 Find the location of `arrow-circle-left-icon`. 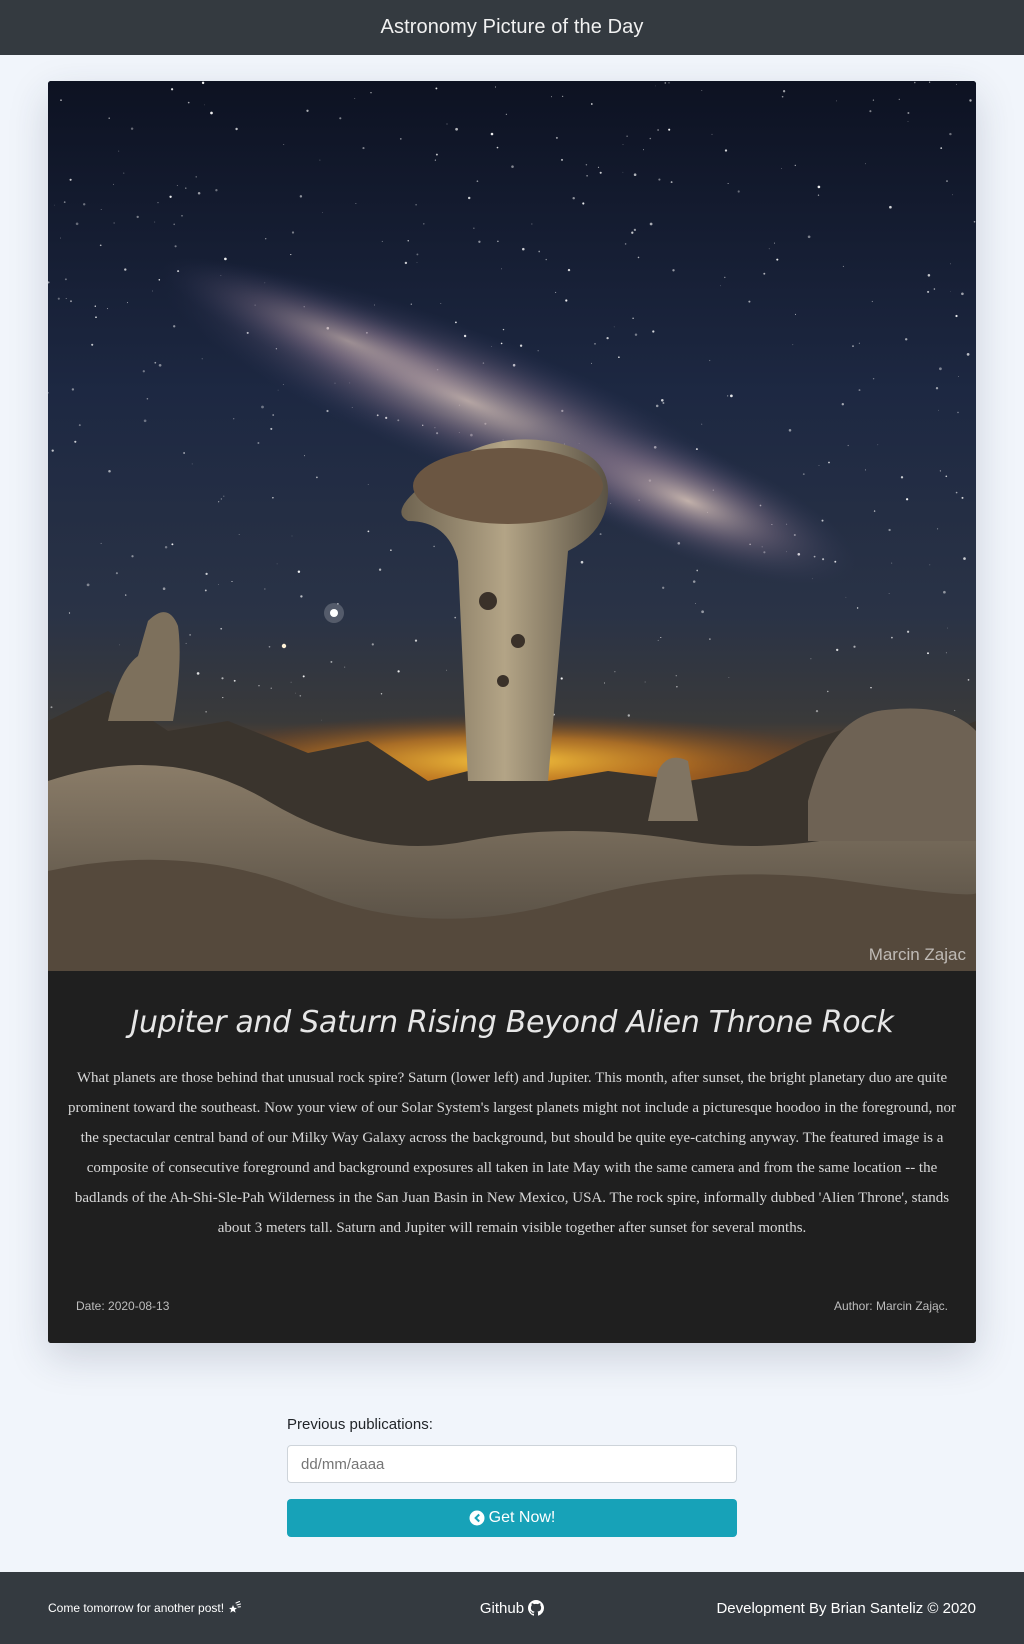

arrow-circle-left-icon is located at coordinates (477, 1518).